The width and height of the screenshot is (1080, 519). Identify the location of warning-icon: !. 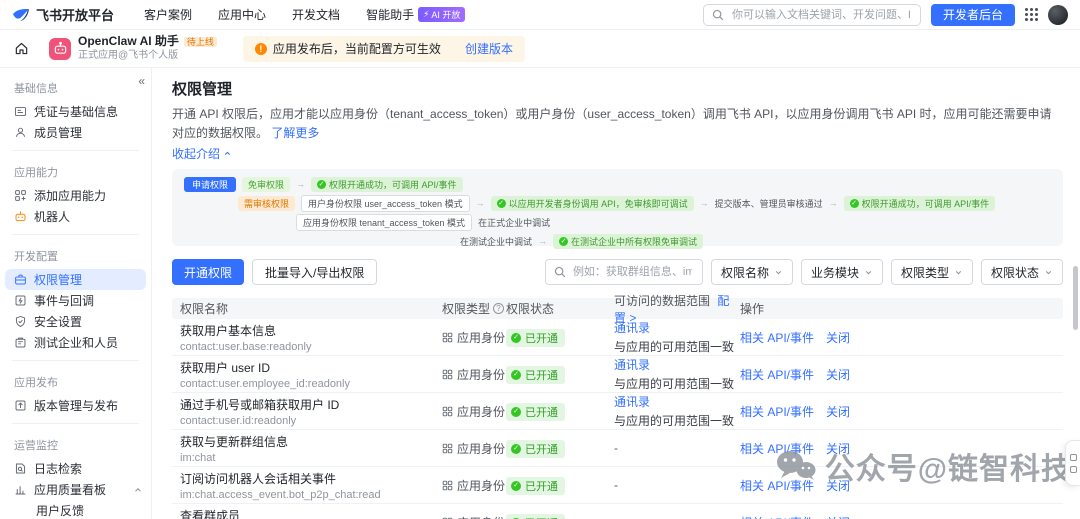
(260, 48).